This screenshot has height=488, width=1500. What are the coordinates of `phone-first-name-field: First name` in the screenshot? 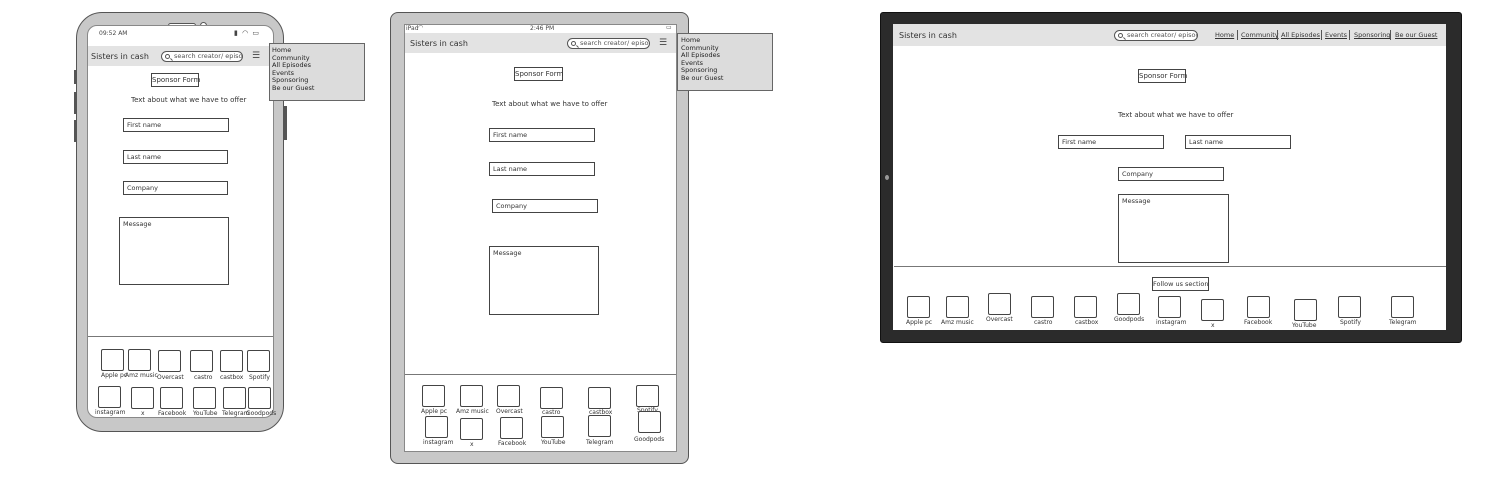 It's located at (176, 125).